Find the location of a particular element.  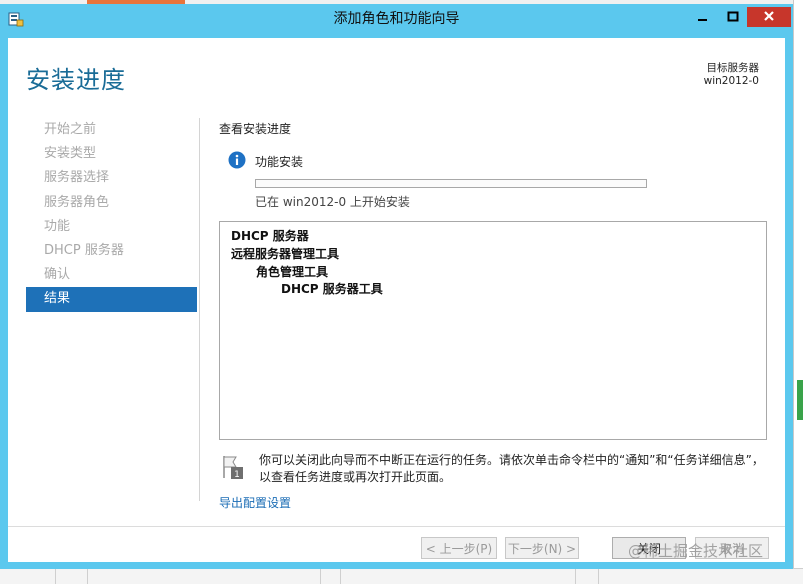

page-title: 安装进度 is located at coordinates (76, 80).